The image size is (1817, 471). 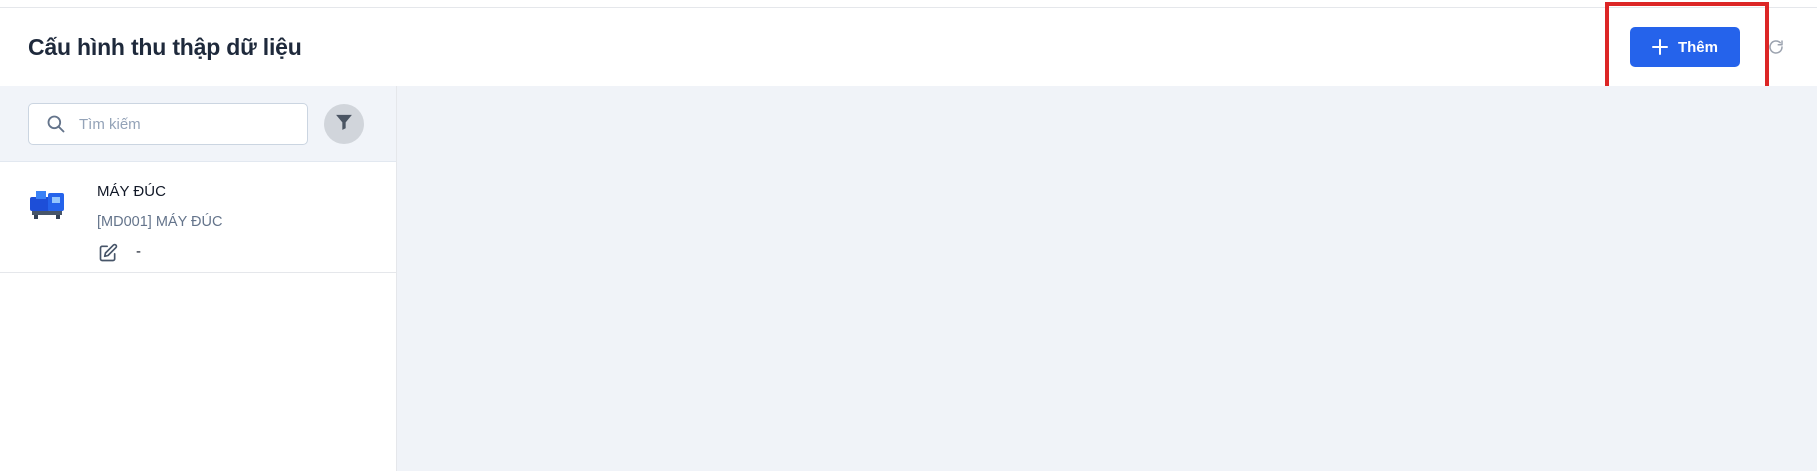 What do you see at coordinates (138, 251) in the screenshot?
I see `list-item-meta: -` at bounding box center [138, 251].